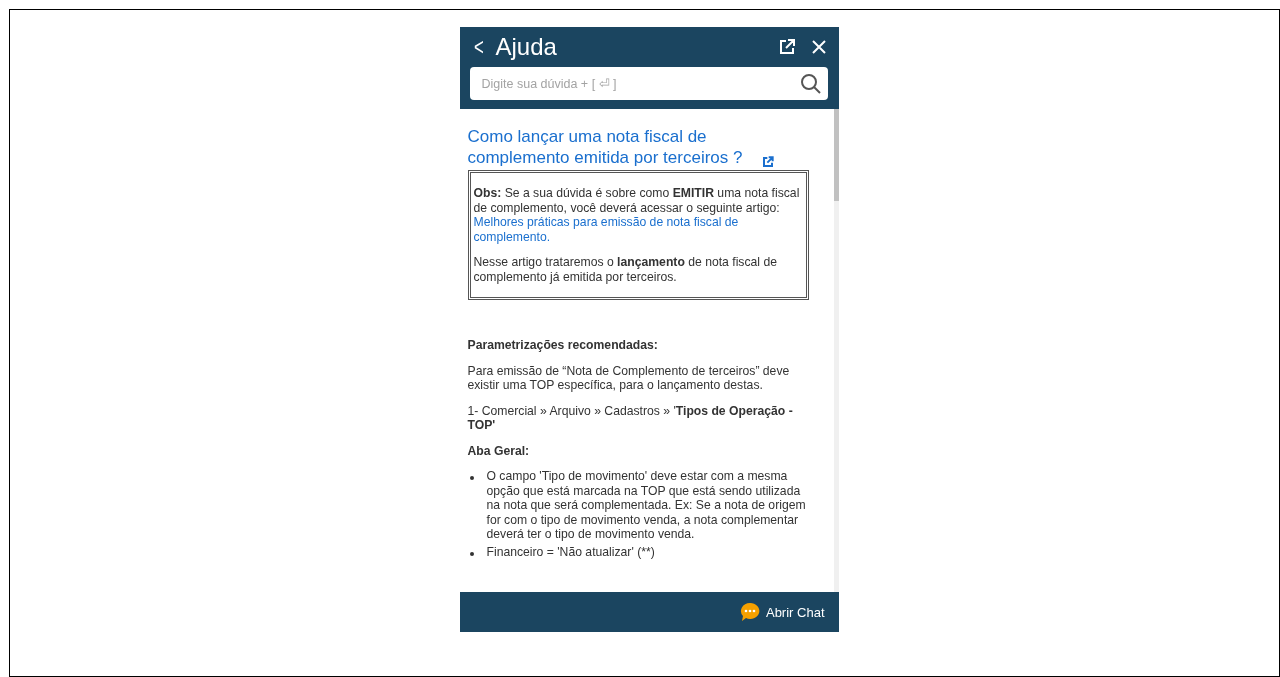  What do you see at coordinates (612, 147) in the screenshot?
I see `article-title-link: Como lançar uma nota fiscal de complemento emitida por terceiros ?` at bounding box center [612, 147].